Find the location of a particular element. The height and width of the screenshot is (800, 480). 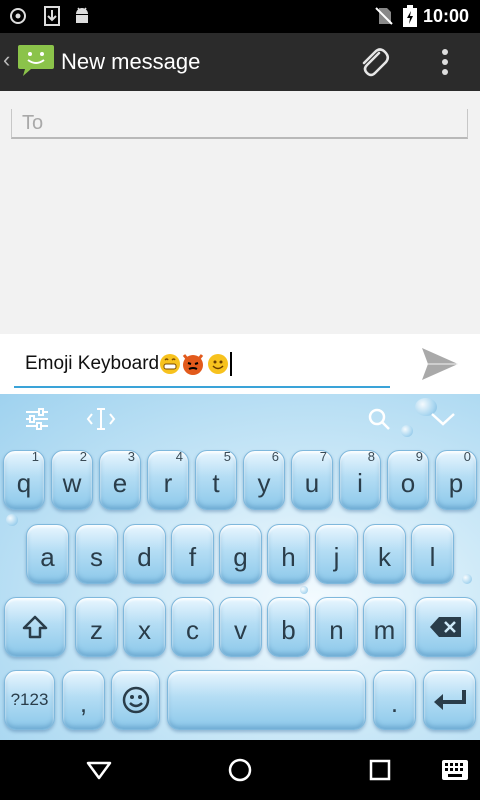

key-n: n is located at coordinates (336, 627).